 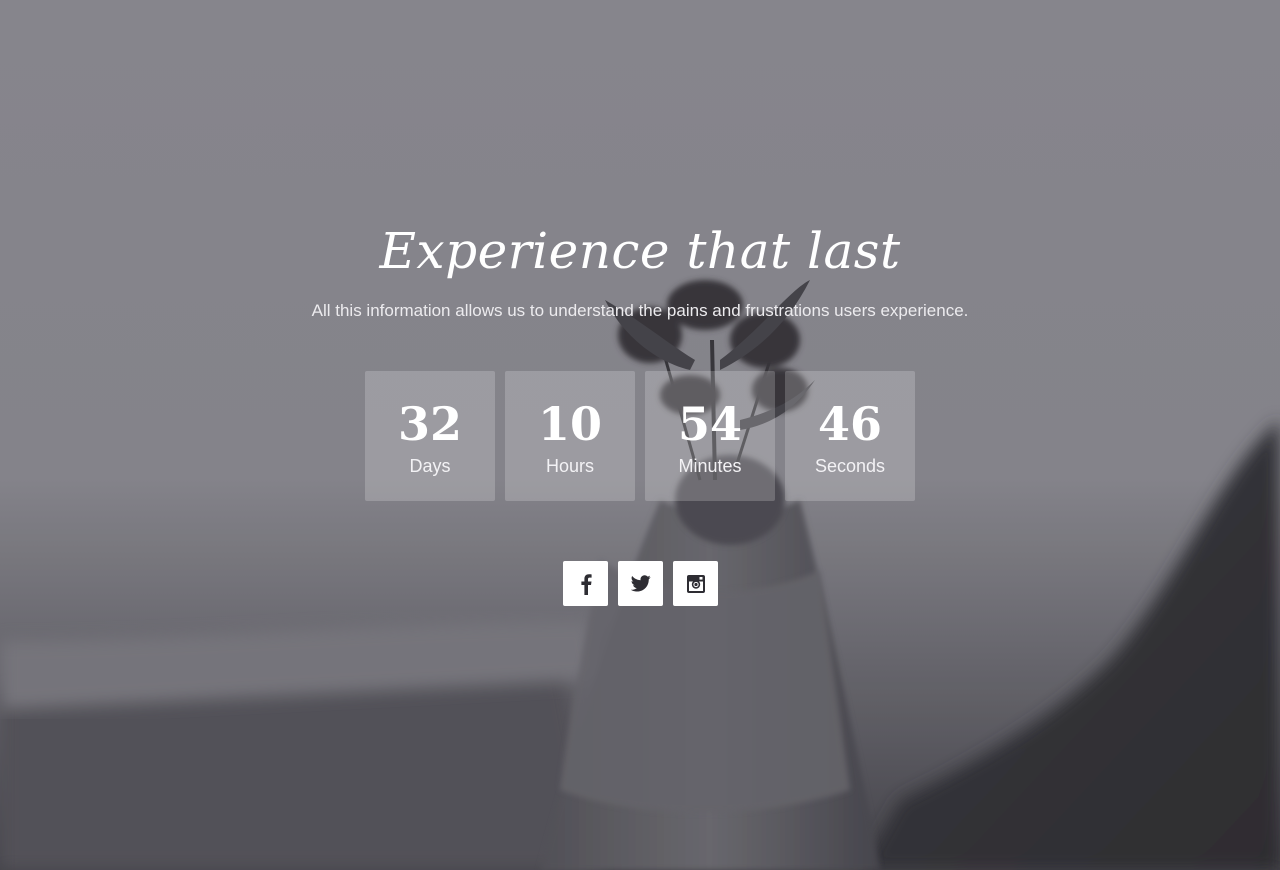 I want to click on hero-title: Experience that last, so click(x=640, y=251).